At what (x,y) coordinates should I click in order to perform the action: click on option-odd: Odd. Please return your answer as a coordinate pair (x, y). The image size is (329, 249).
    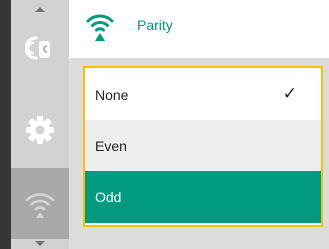
    Looking at the image, I should click on (203, 197).